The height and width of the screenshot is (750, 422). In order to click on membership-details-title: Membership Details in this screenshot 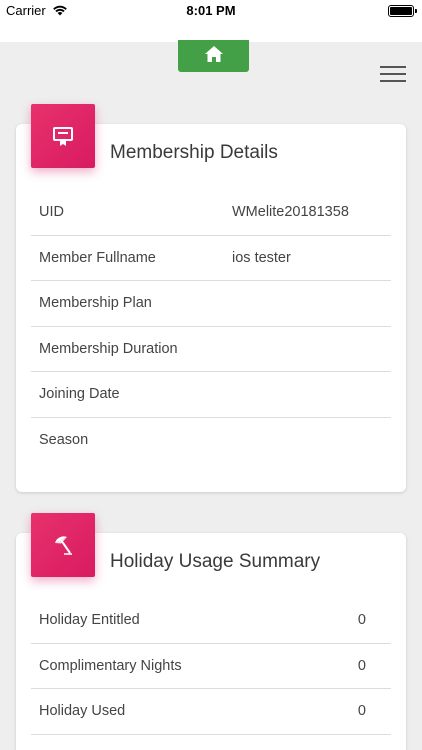, I will do `click(194, 152)`.